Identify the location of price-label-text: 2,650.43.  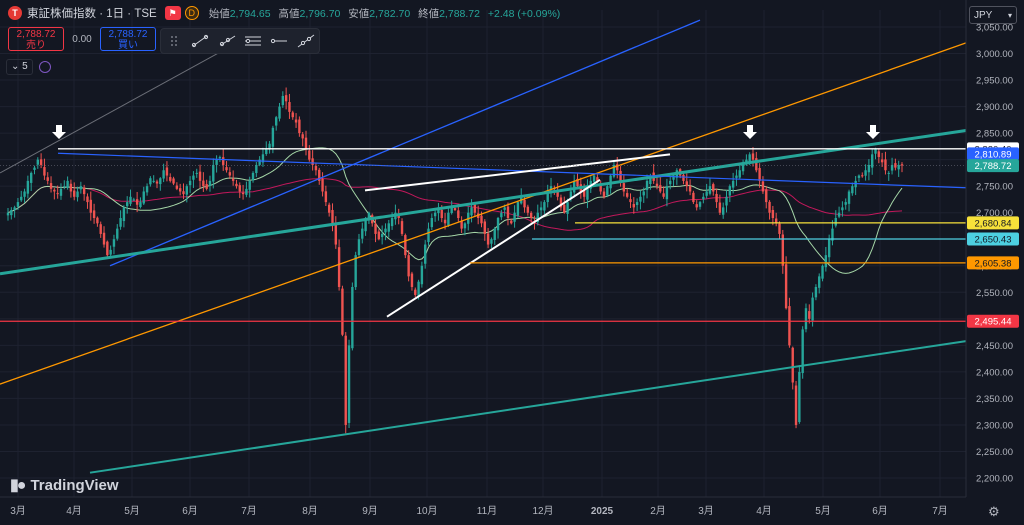
(993, 240).